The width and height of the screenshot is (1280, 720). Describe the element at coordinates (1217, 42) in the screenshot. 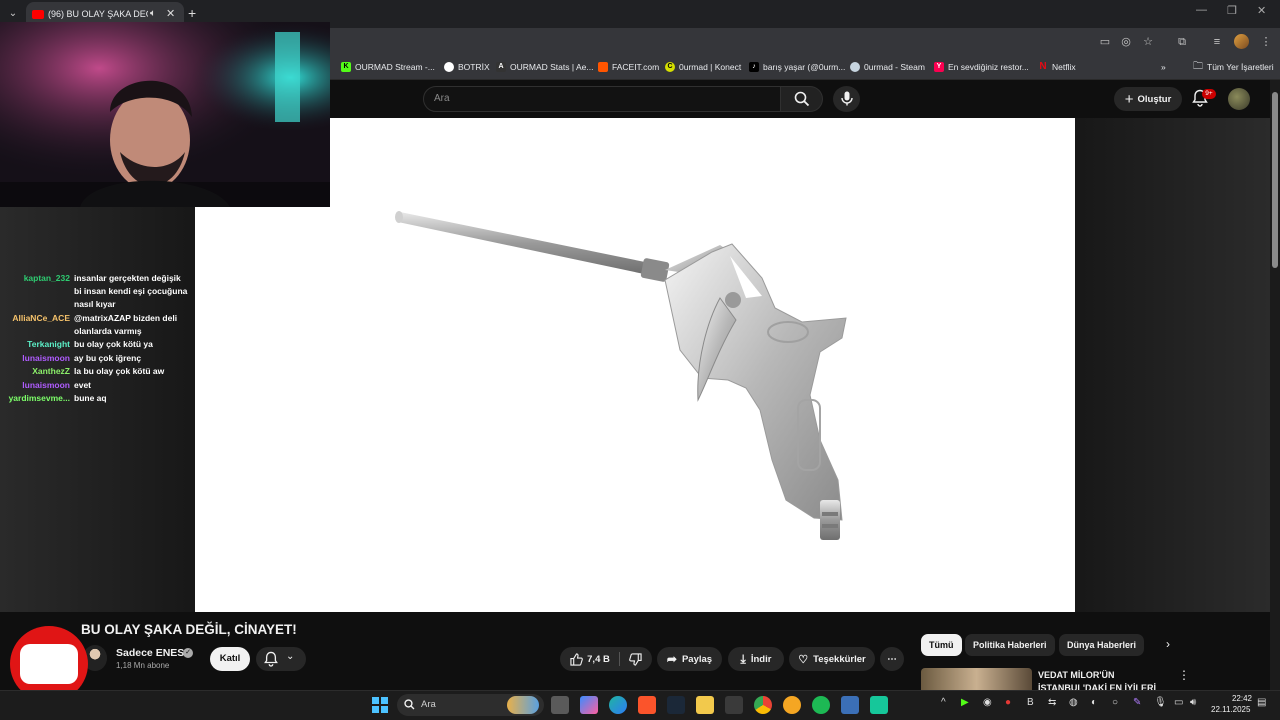

I see `reading-list-icon: ≡` at that location.